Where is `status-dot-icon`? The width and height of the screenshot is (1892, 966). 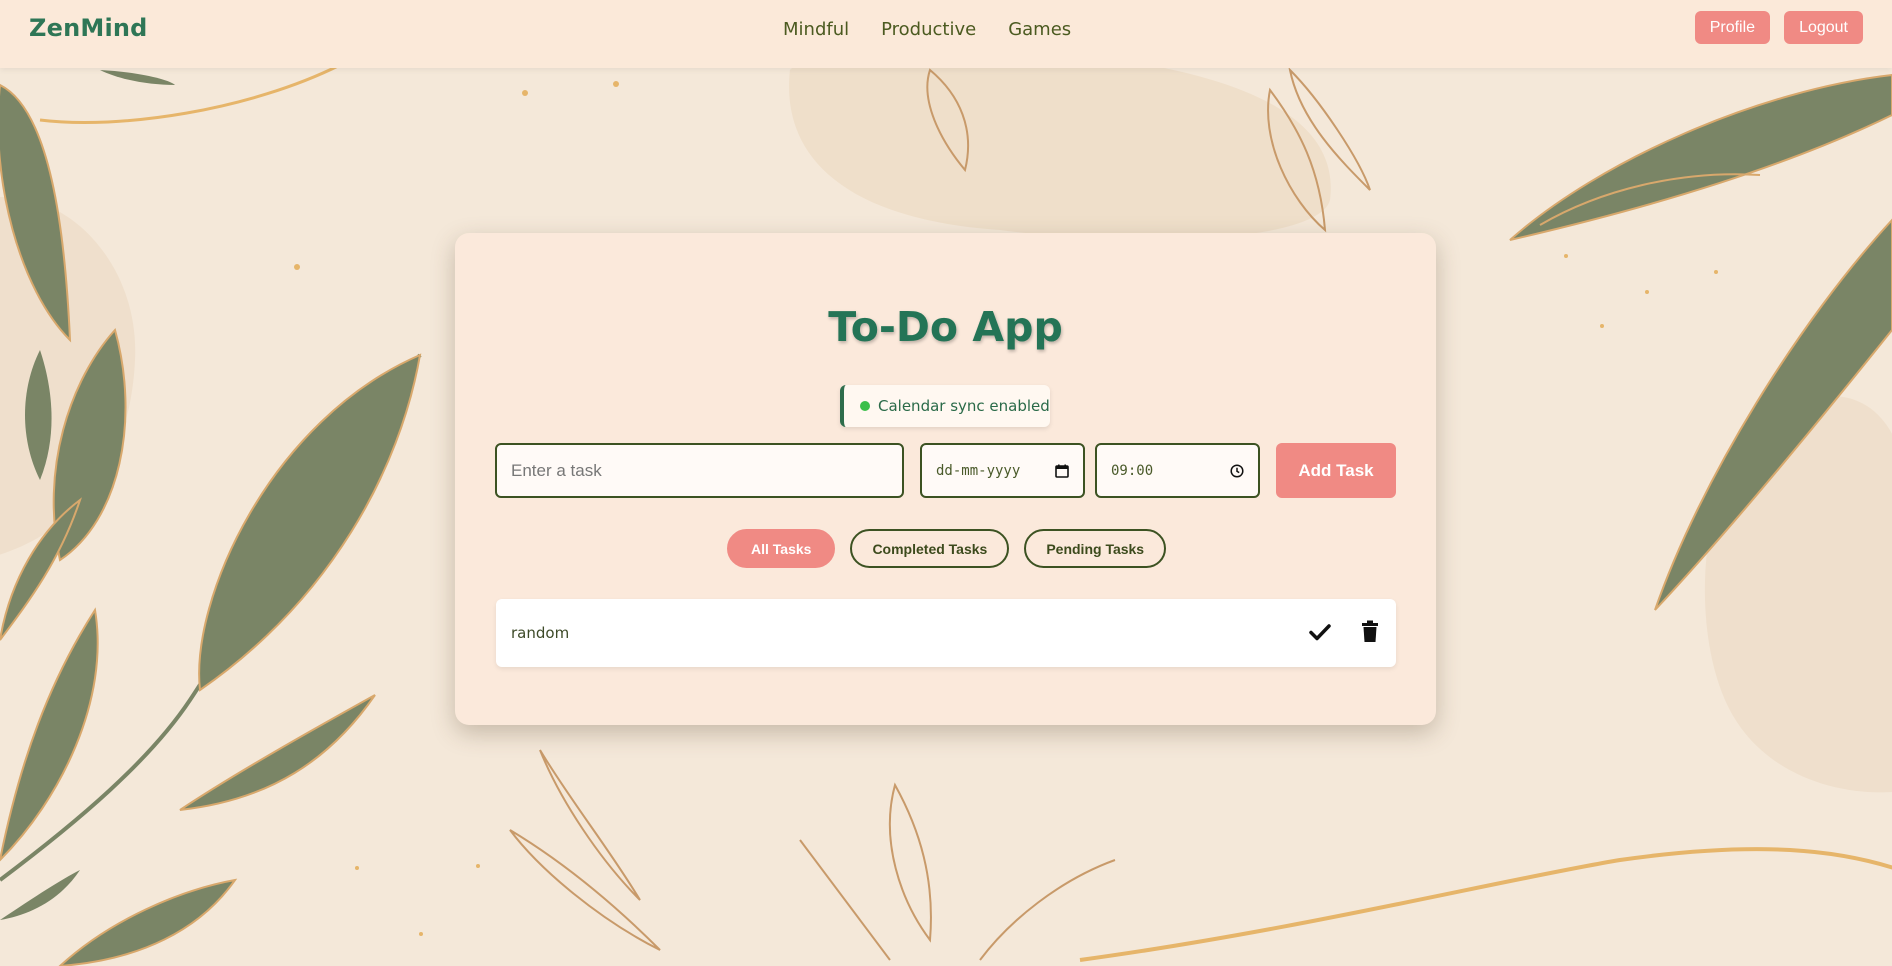 status-dot-icon is located at coordinates (865, 406).